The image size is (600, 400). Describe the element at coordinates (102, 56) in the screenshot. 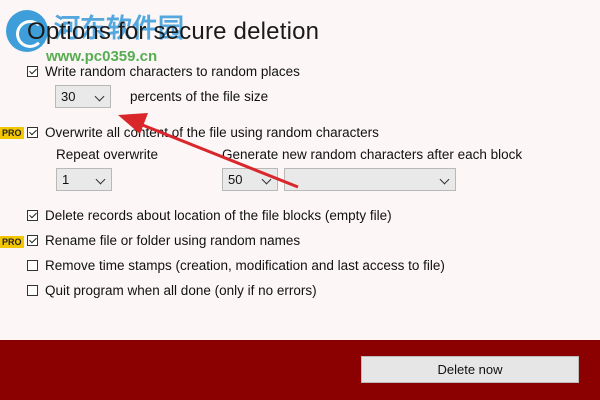

I see `watermark-url: www.pc0359.cn` at that location.